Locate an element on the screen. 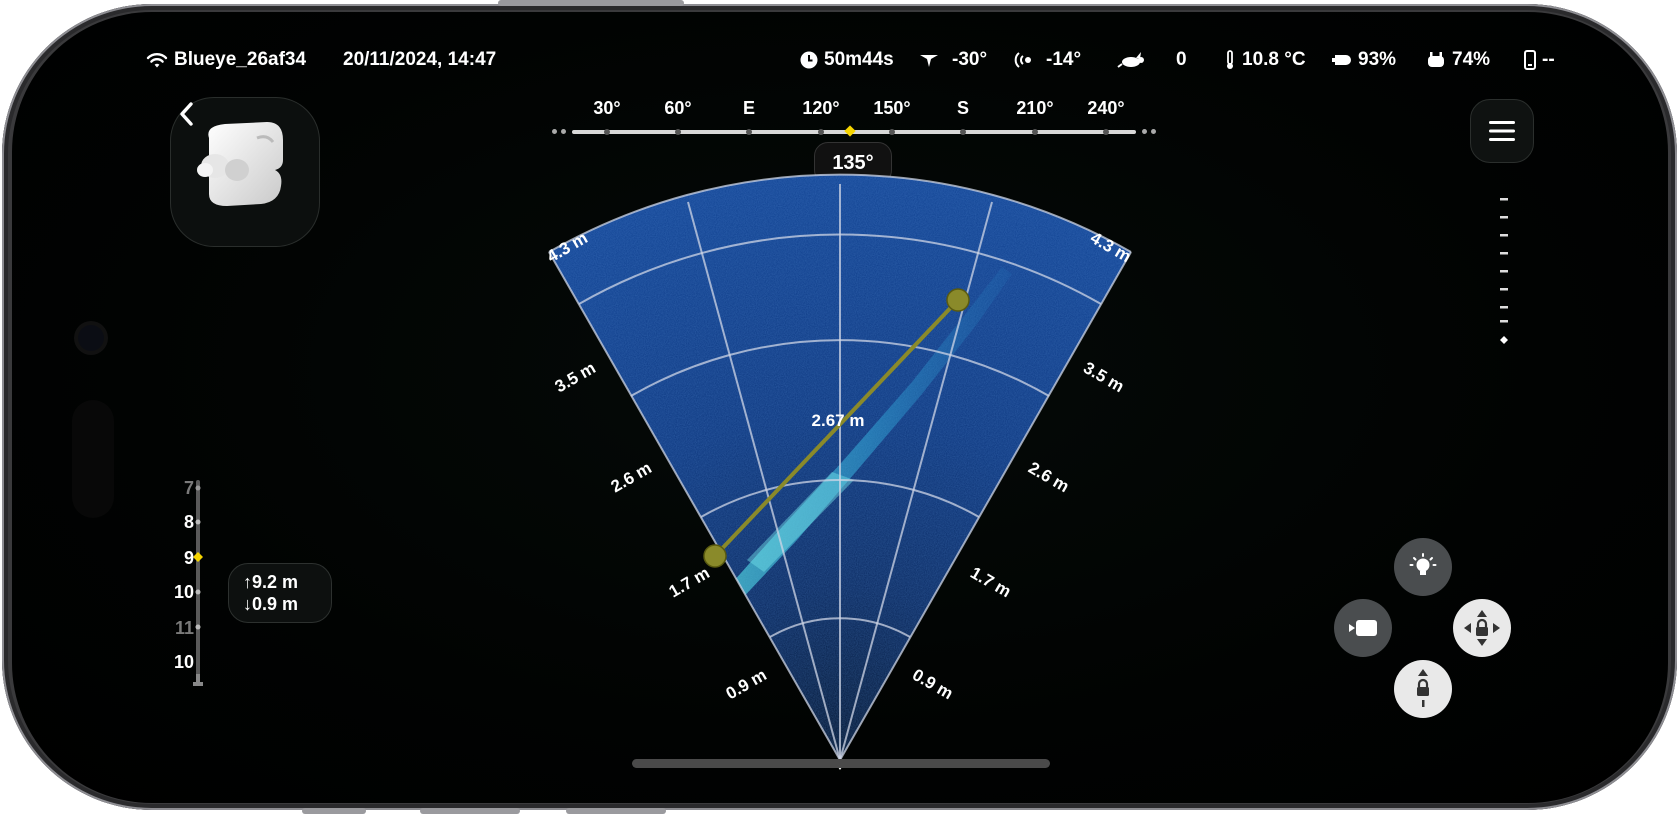  depth-scale-label: 7 is located at coordinates (188, 488).